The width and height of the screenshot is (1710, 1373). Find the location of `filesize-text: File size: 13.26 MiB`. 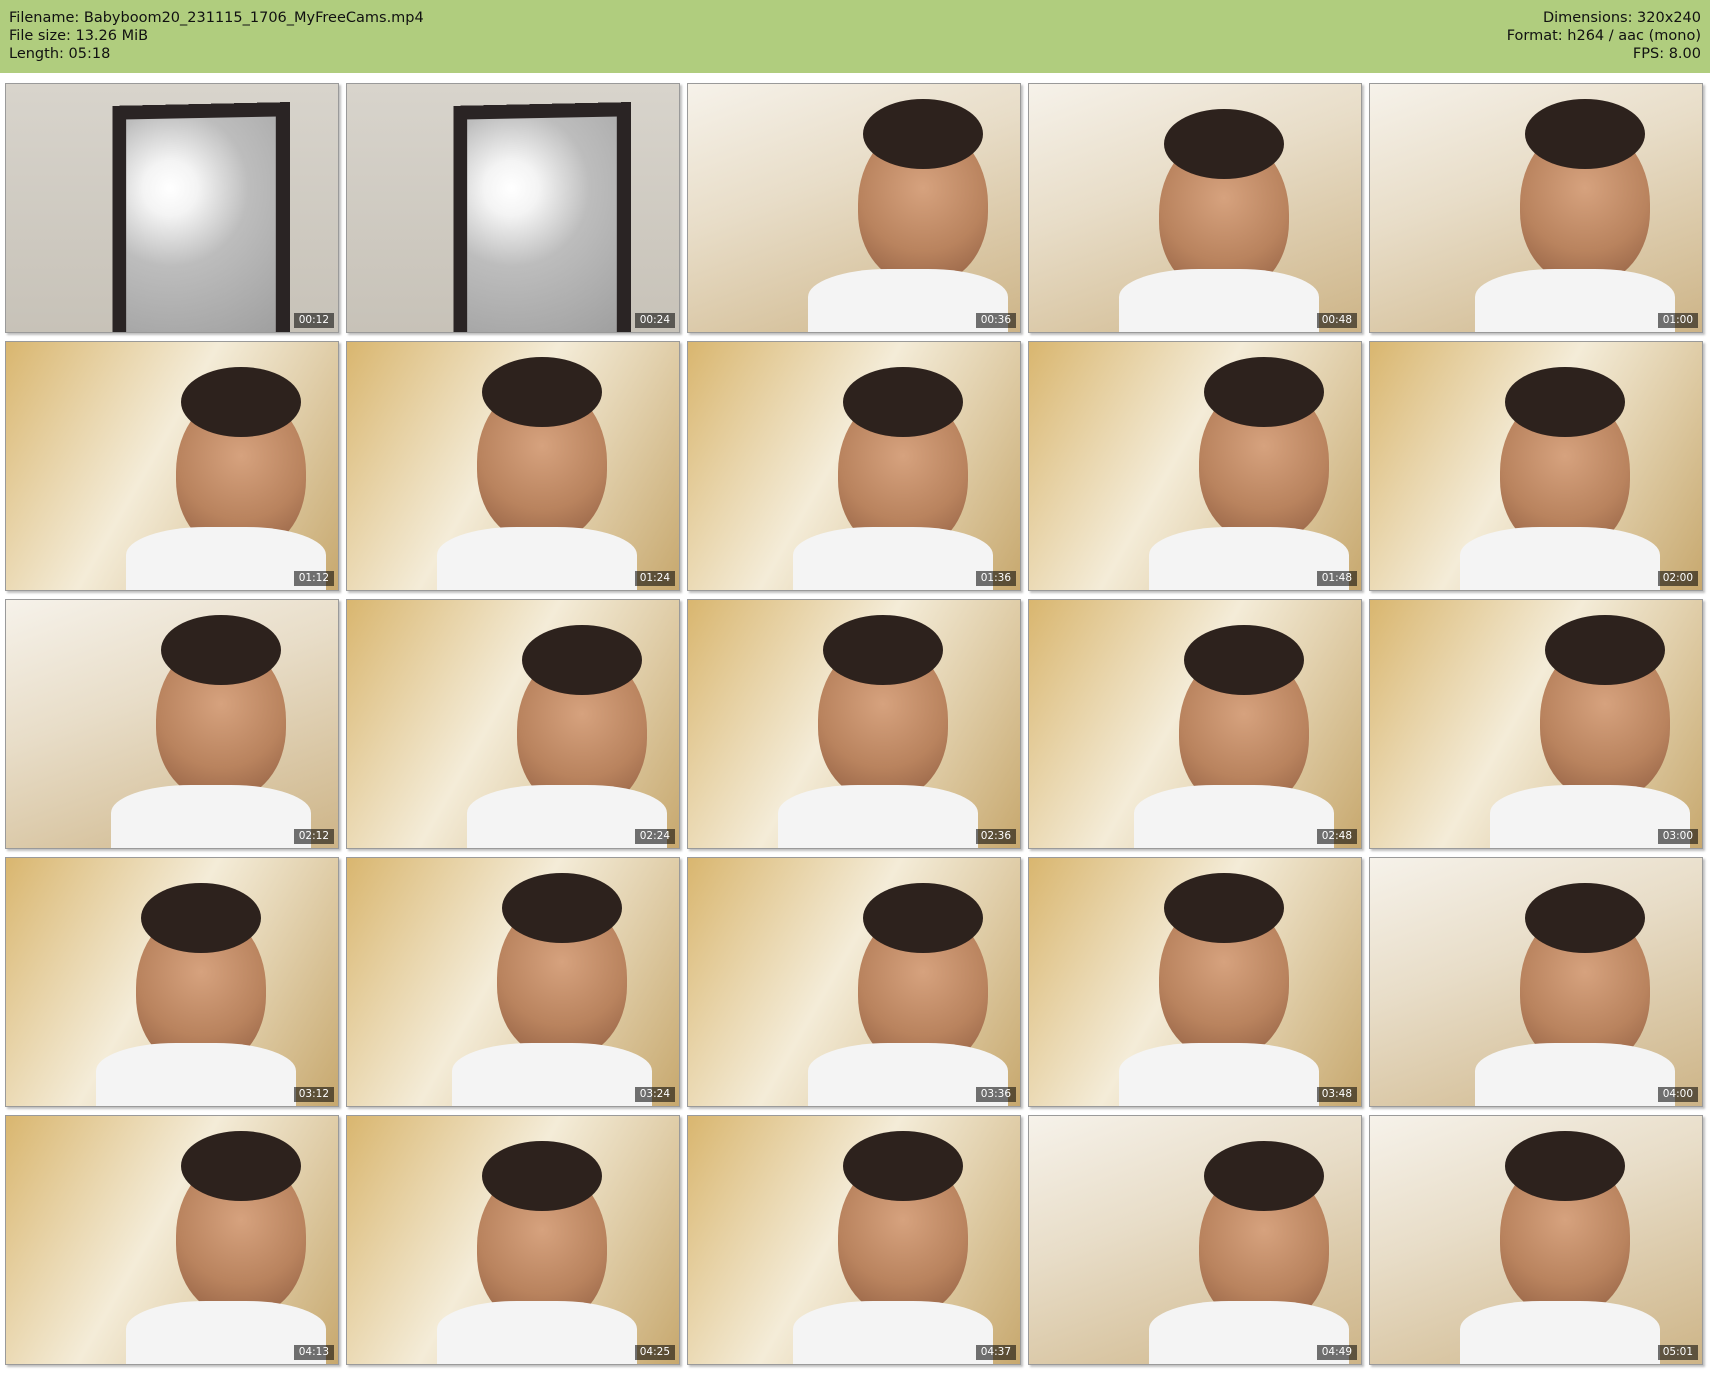

filesize-text: File size: 13.26 MiB is located at coordinates (79, 36).